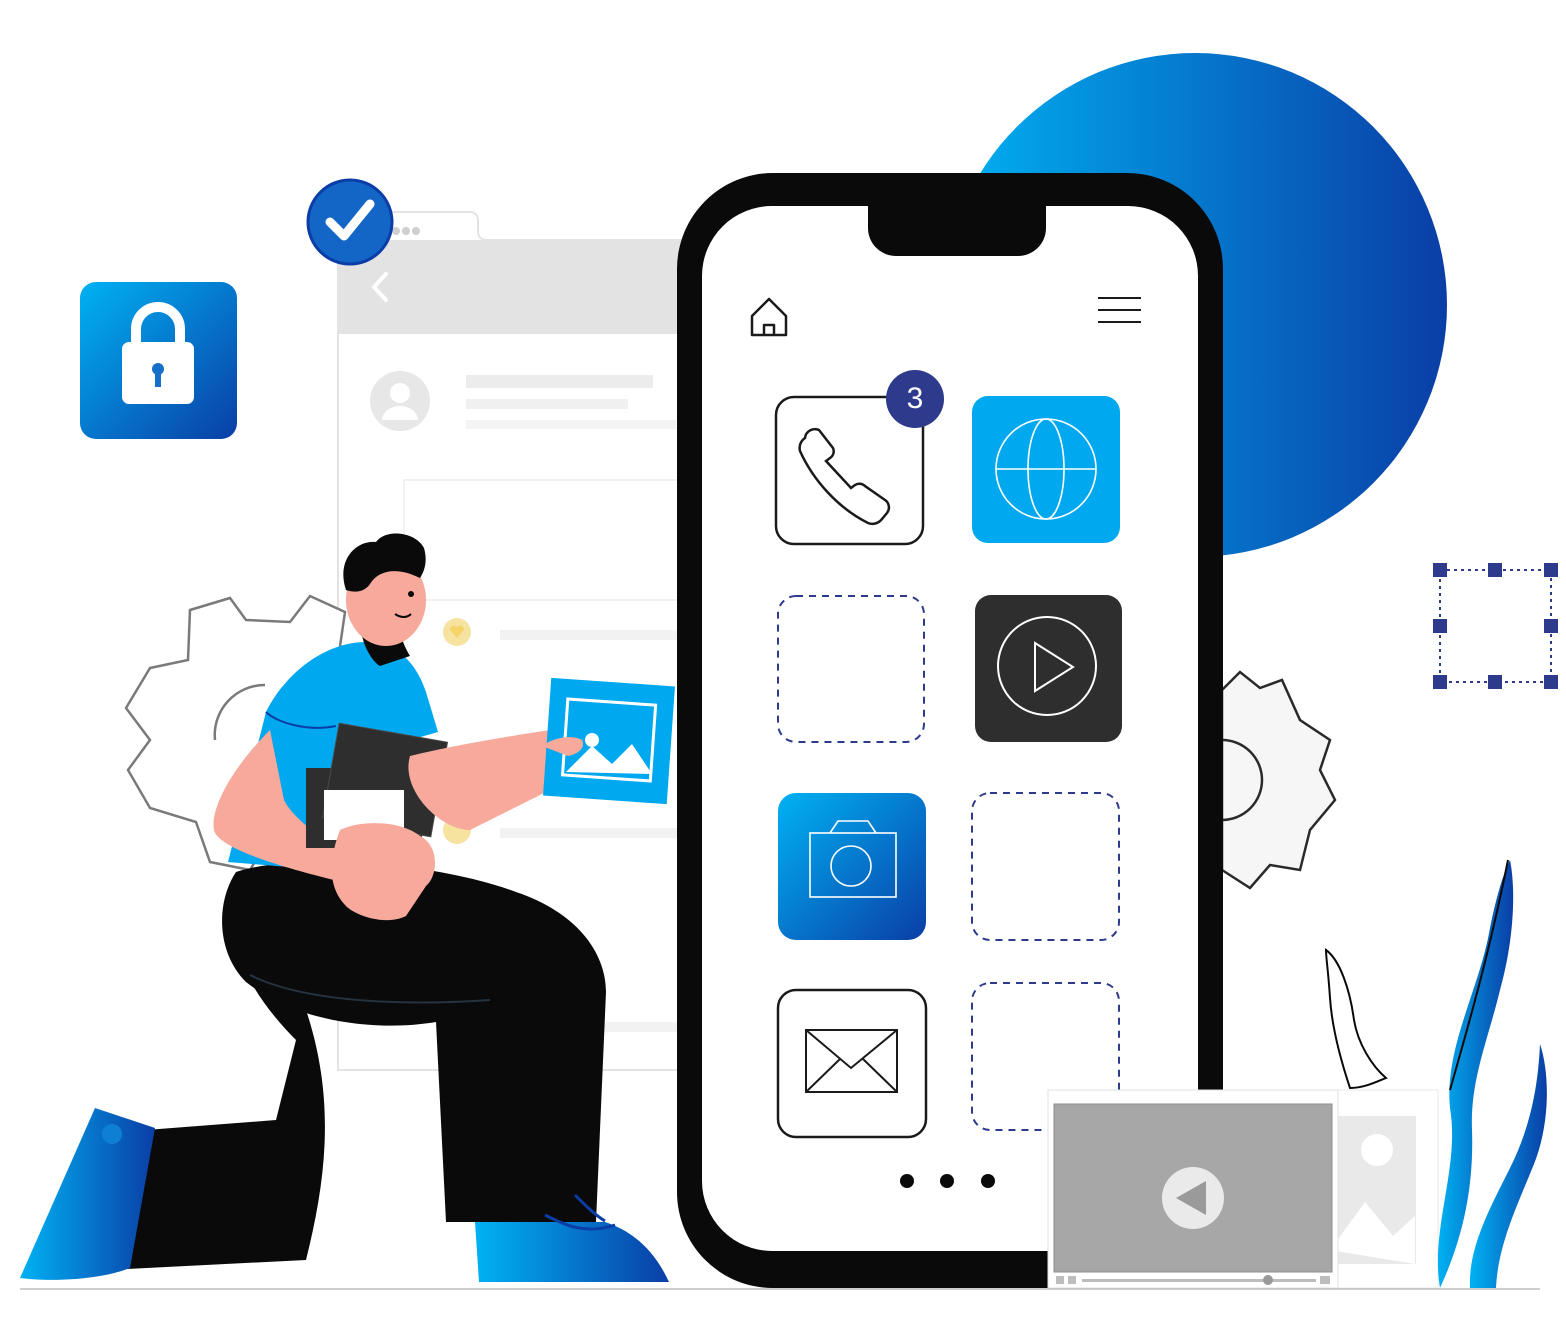 The height and width of the screenshot is (1332, 1566). I want to click on gear-icon, so click(1278, 780).